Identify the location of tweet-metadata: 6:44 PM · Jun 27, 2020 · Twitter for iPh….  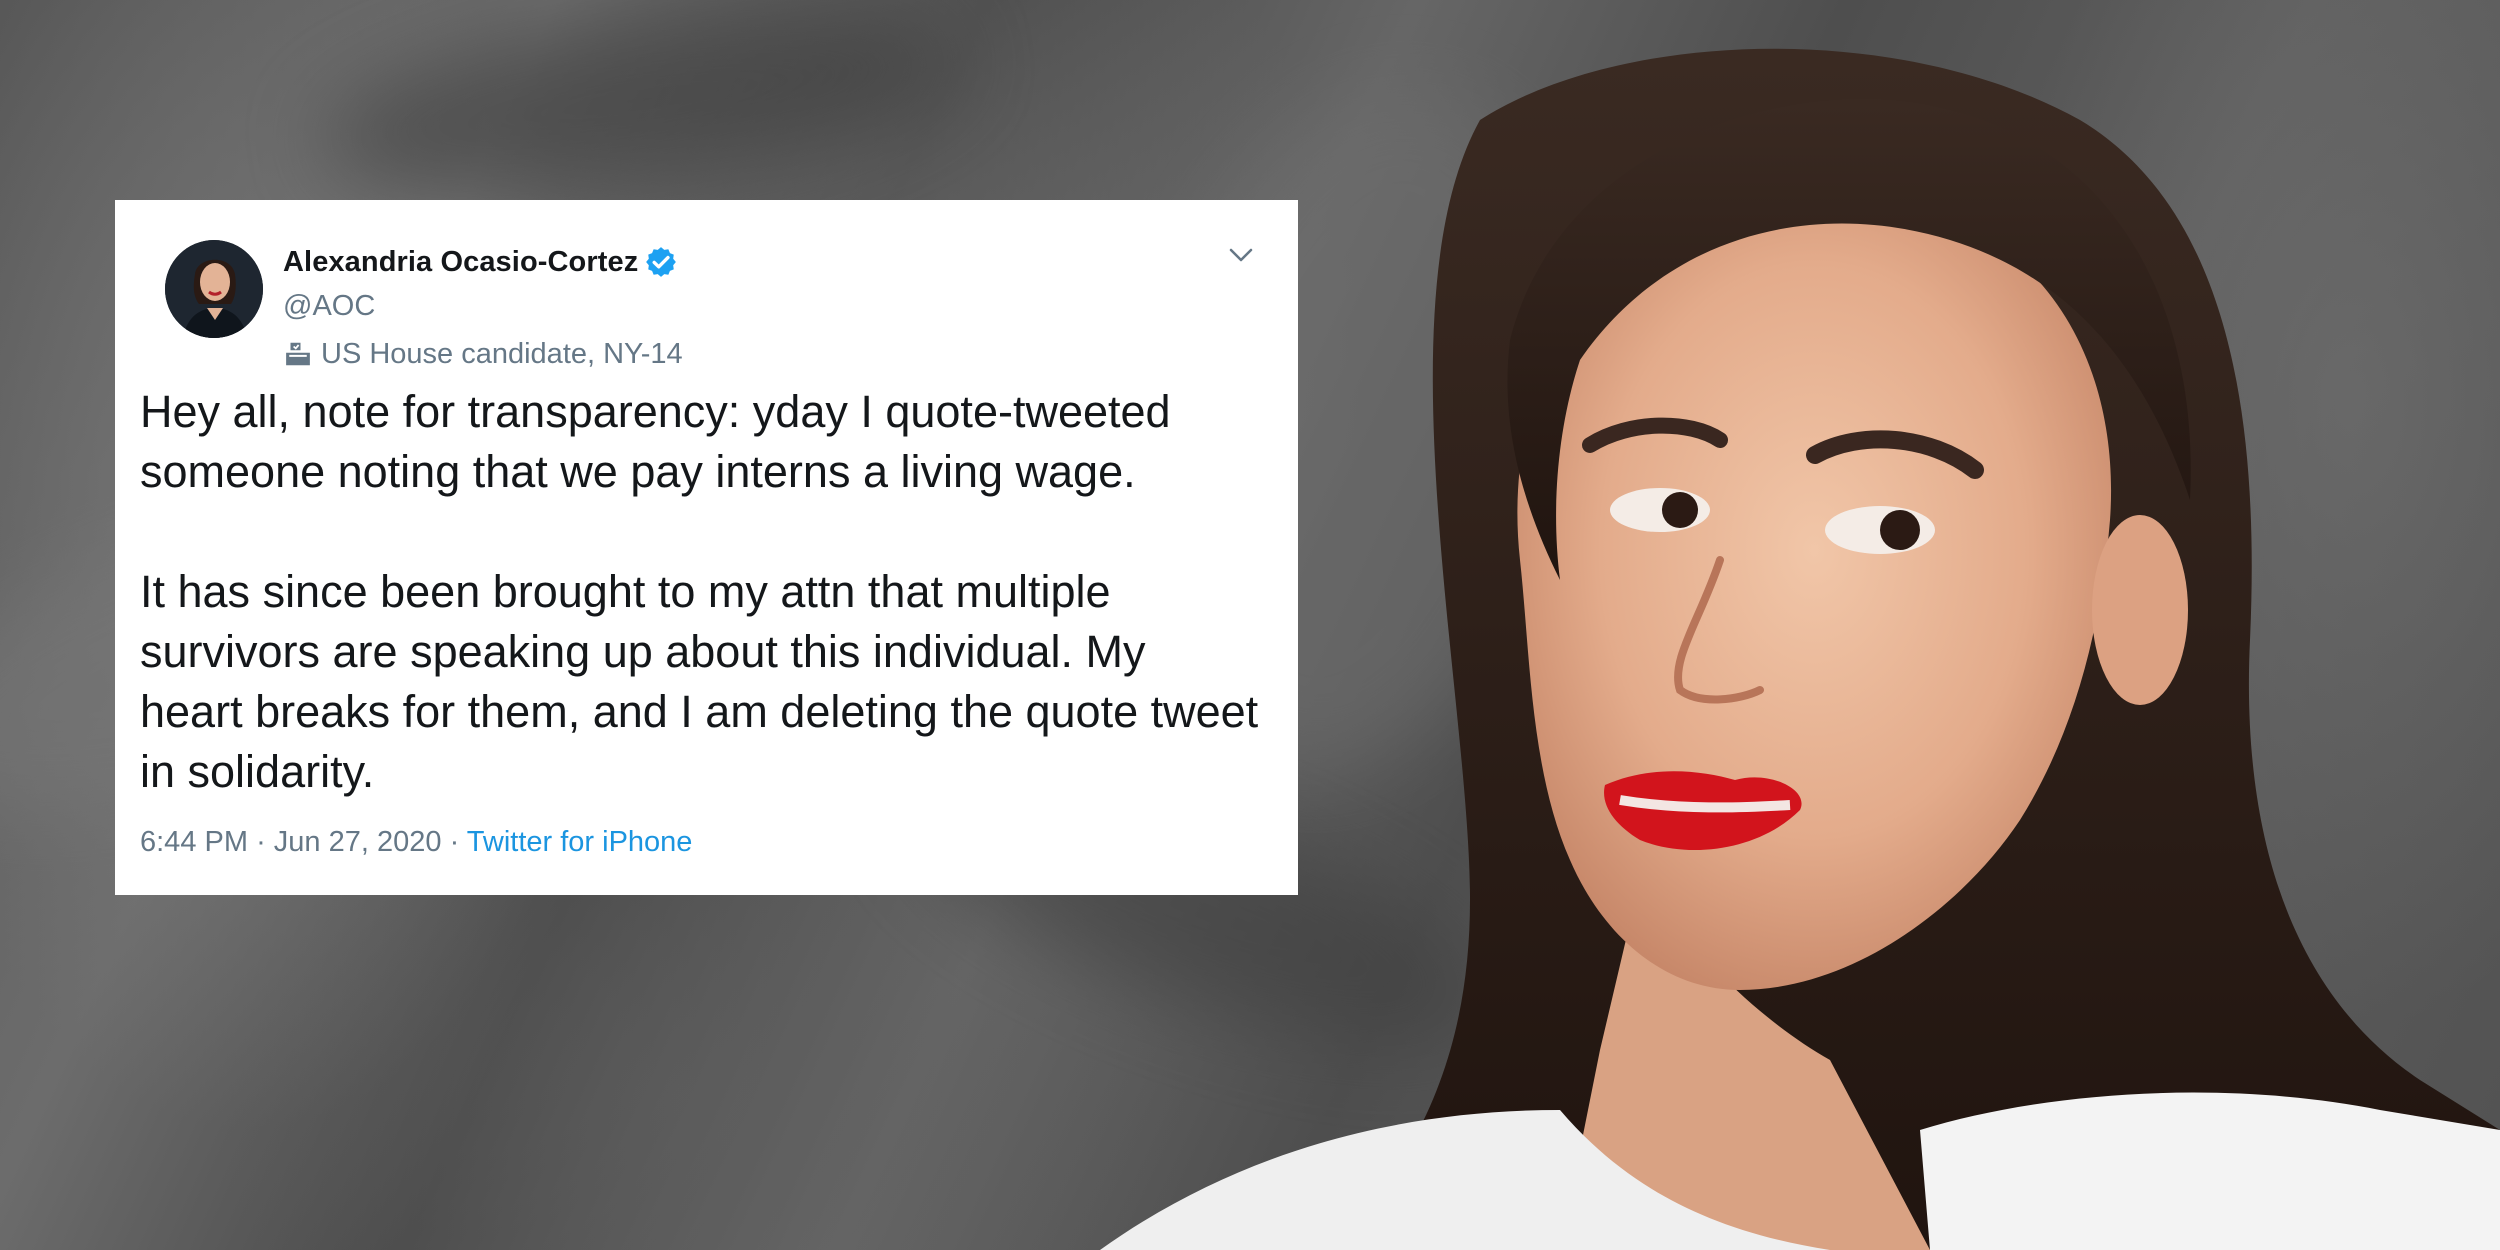
(416, 842).